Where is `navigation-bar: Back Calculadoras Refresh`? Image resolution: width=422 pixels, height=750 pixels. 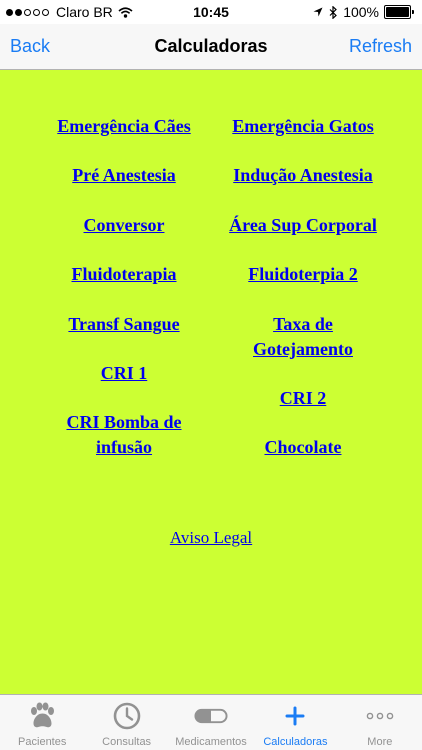
navigation-bar: Back Calculadoras Refresh is located at coordinates (211, 47).